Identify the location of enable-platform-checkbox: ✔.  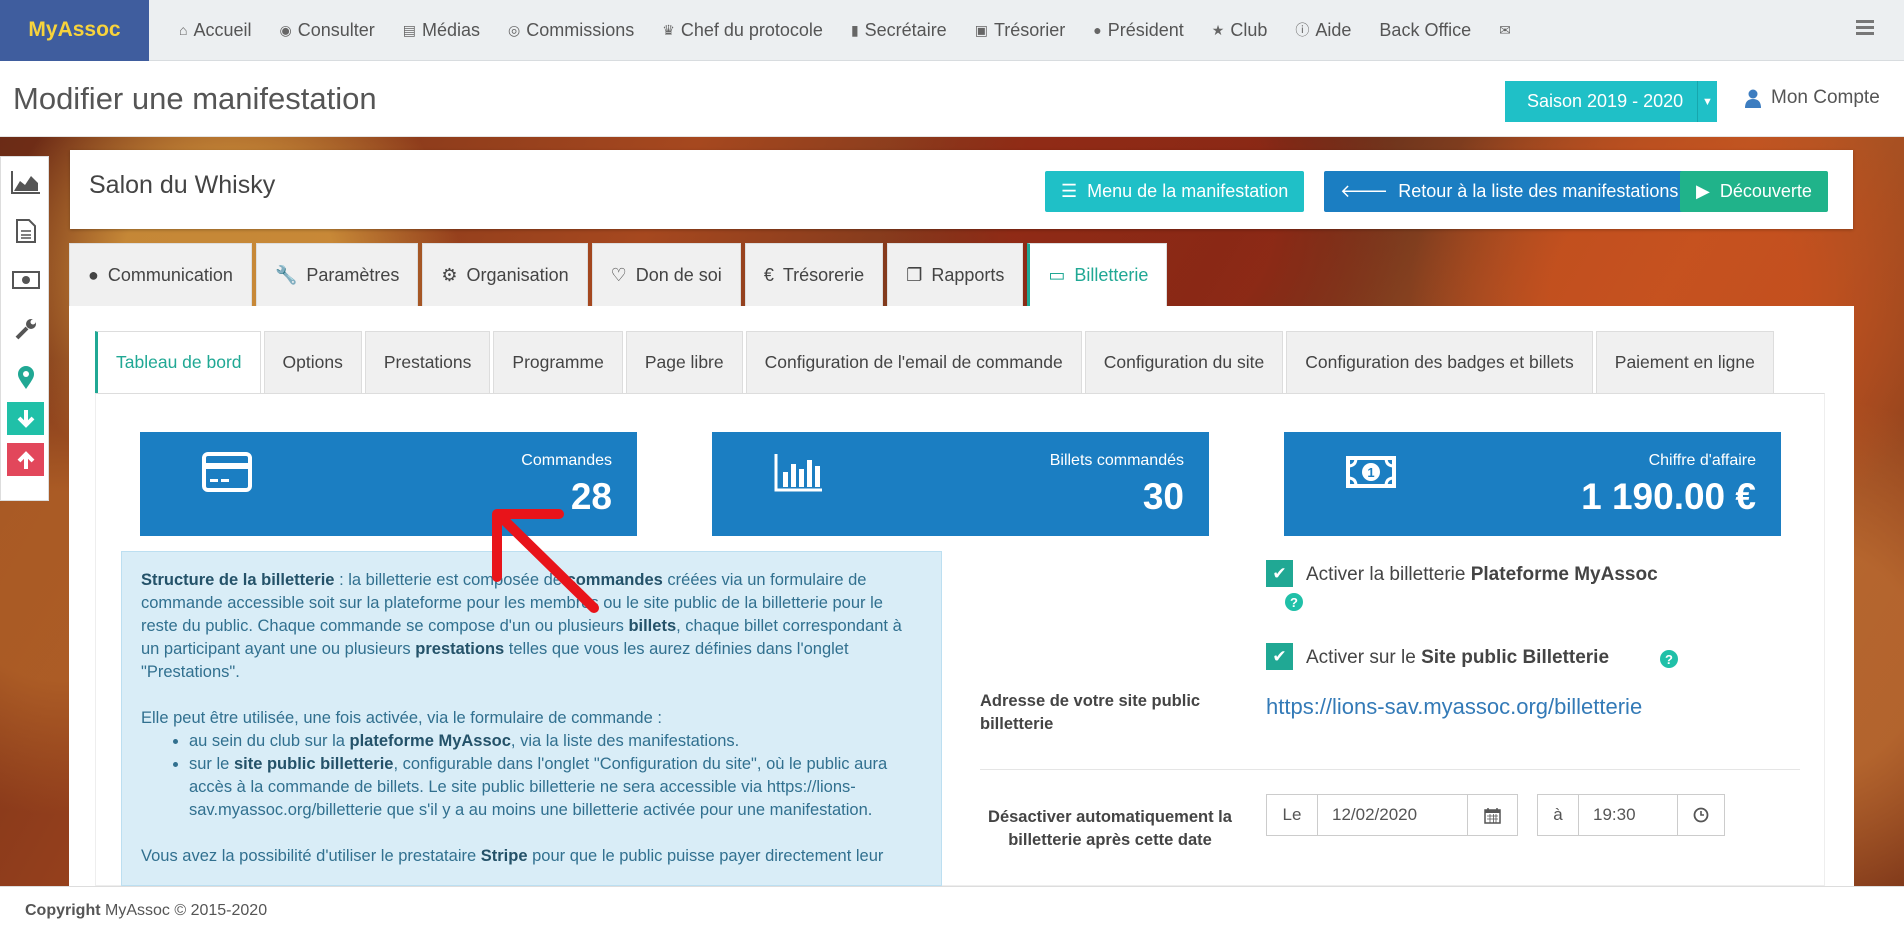
(1279, 573).